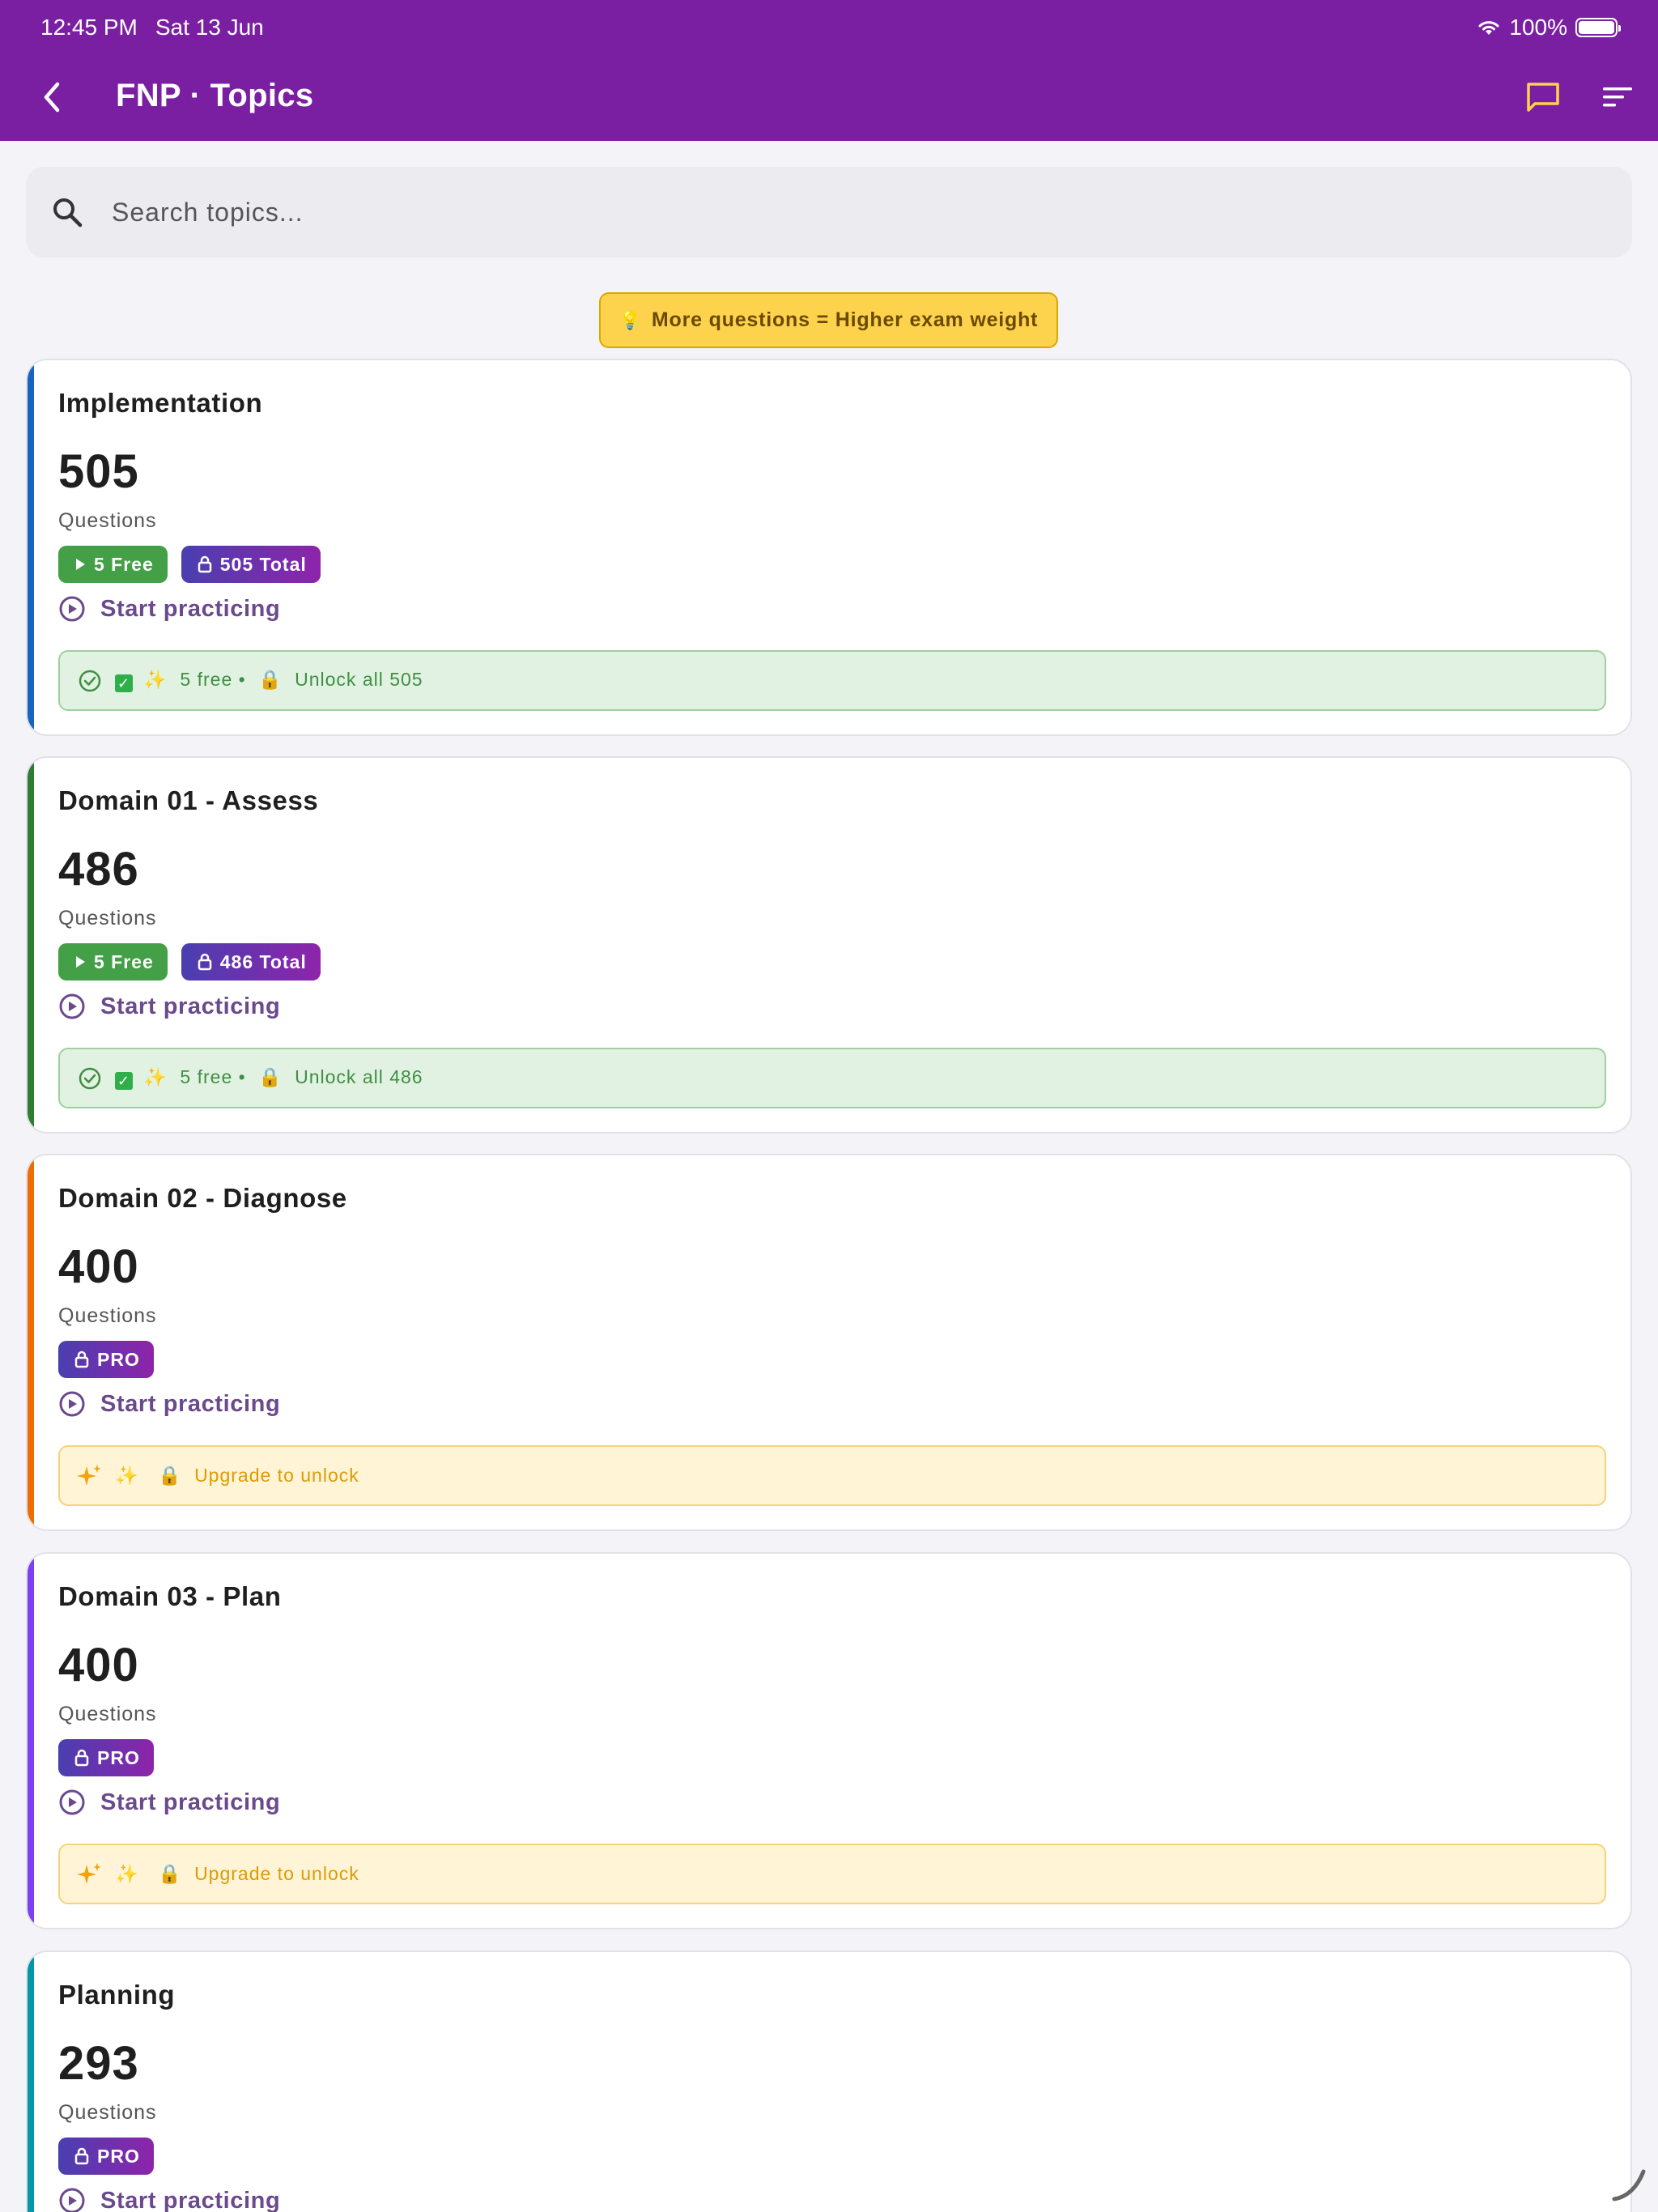 Image resolution: width=1658 pixels, height=2212 pixels. What do you see at coordinates (359, 1077) in the screenshot?
I see `notice-unlock: Unlock all 486` at bounding box center [359, 1077].